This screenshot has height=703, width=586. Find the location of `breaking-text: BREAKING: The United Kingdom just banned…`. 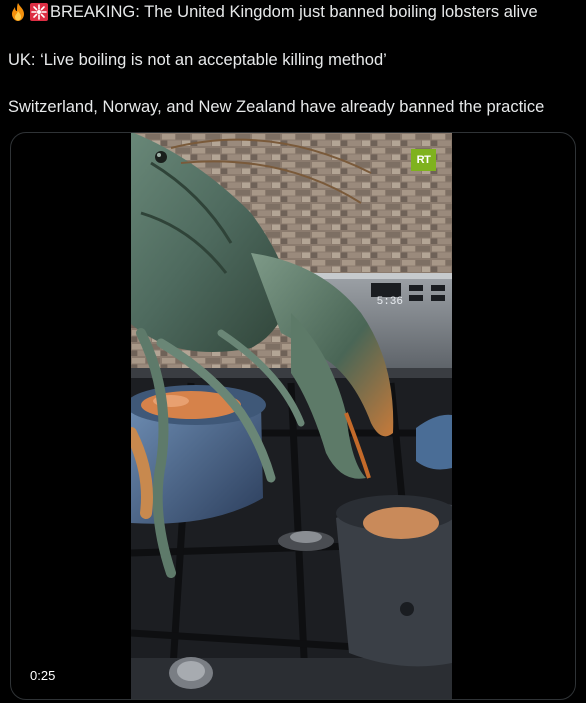

breaking-text: BREAKING: The United Kingdom just banned… is located at coordinates (294, 12).